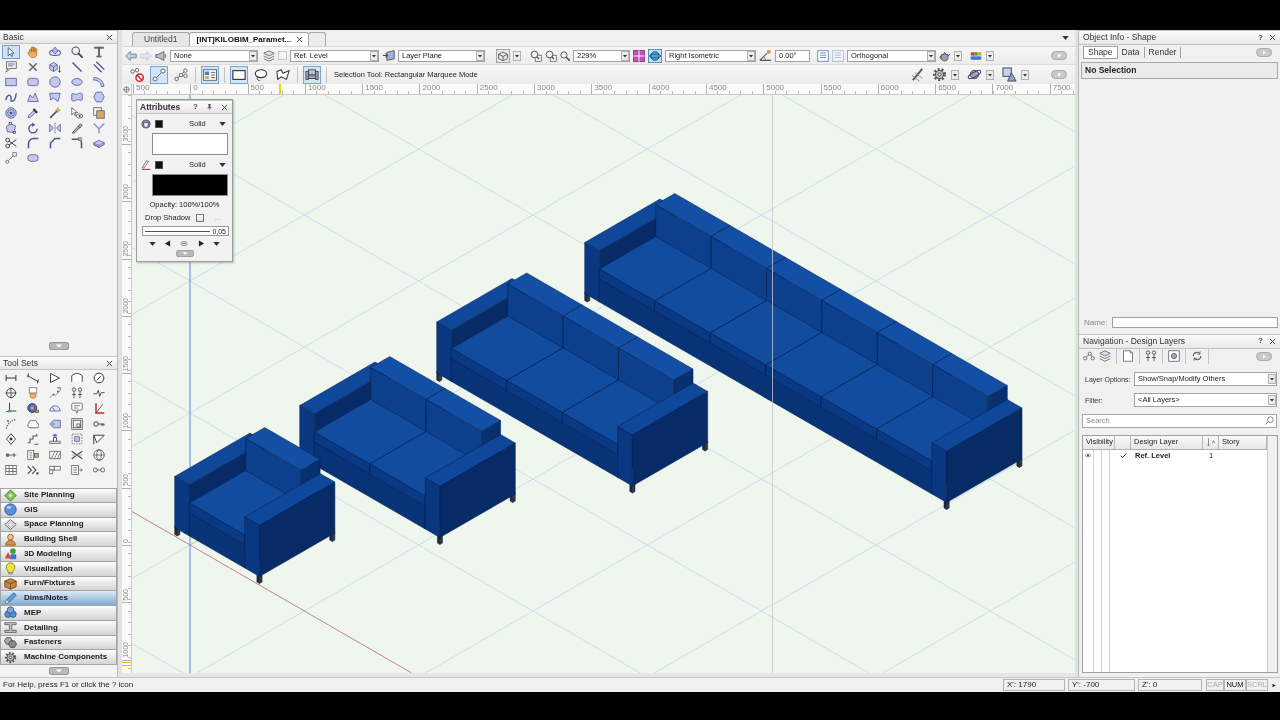  What do you see at coordinates (11, 66) in the screenshot?
I see `callout-icon` at bounding box center [11, 66].